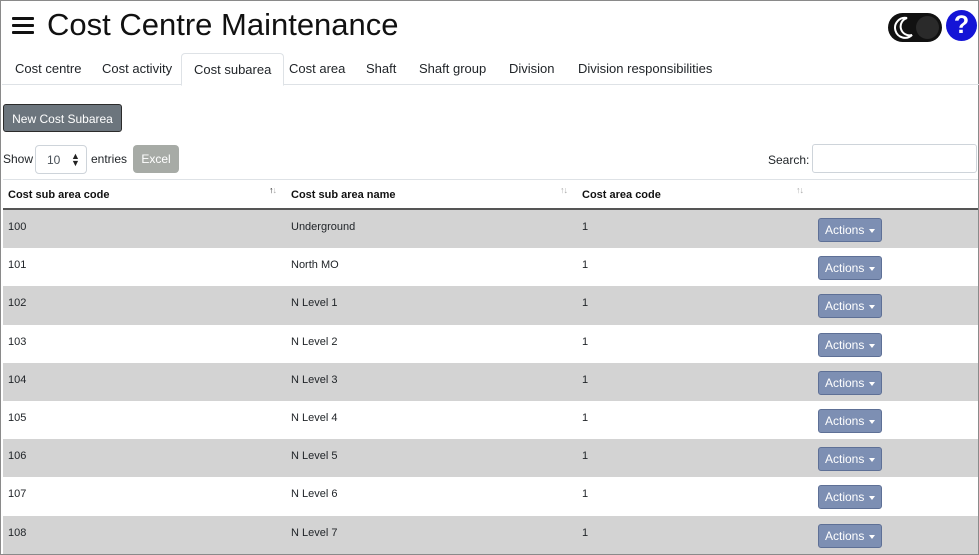  Describe the element at coordinates (961, 25) in the screenshot. I see `help-button: ?` at that location.